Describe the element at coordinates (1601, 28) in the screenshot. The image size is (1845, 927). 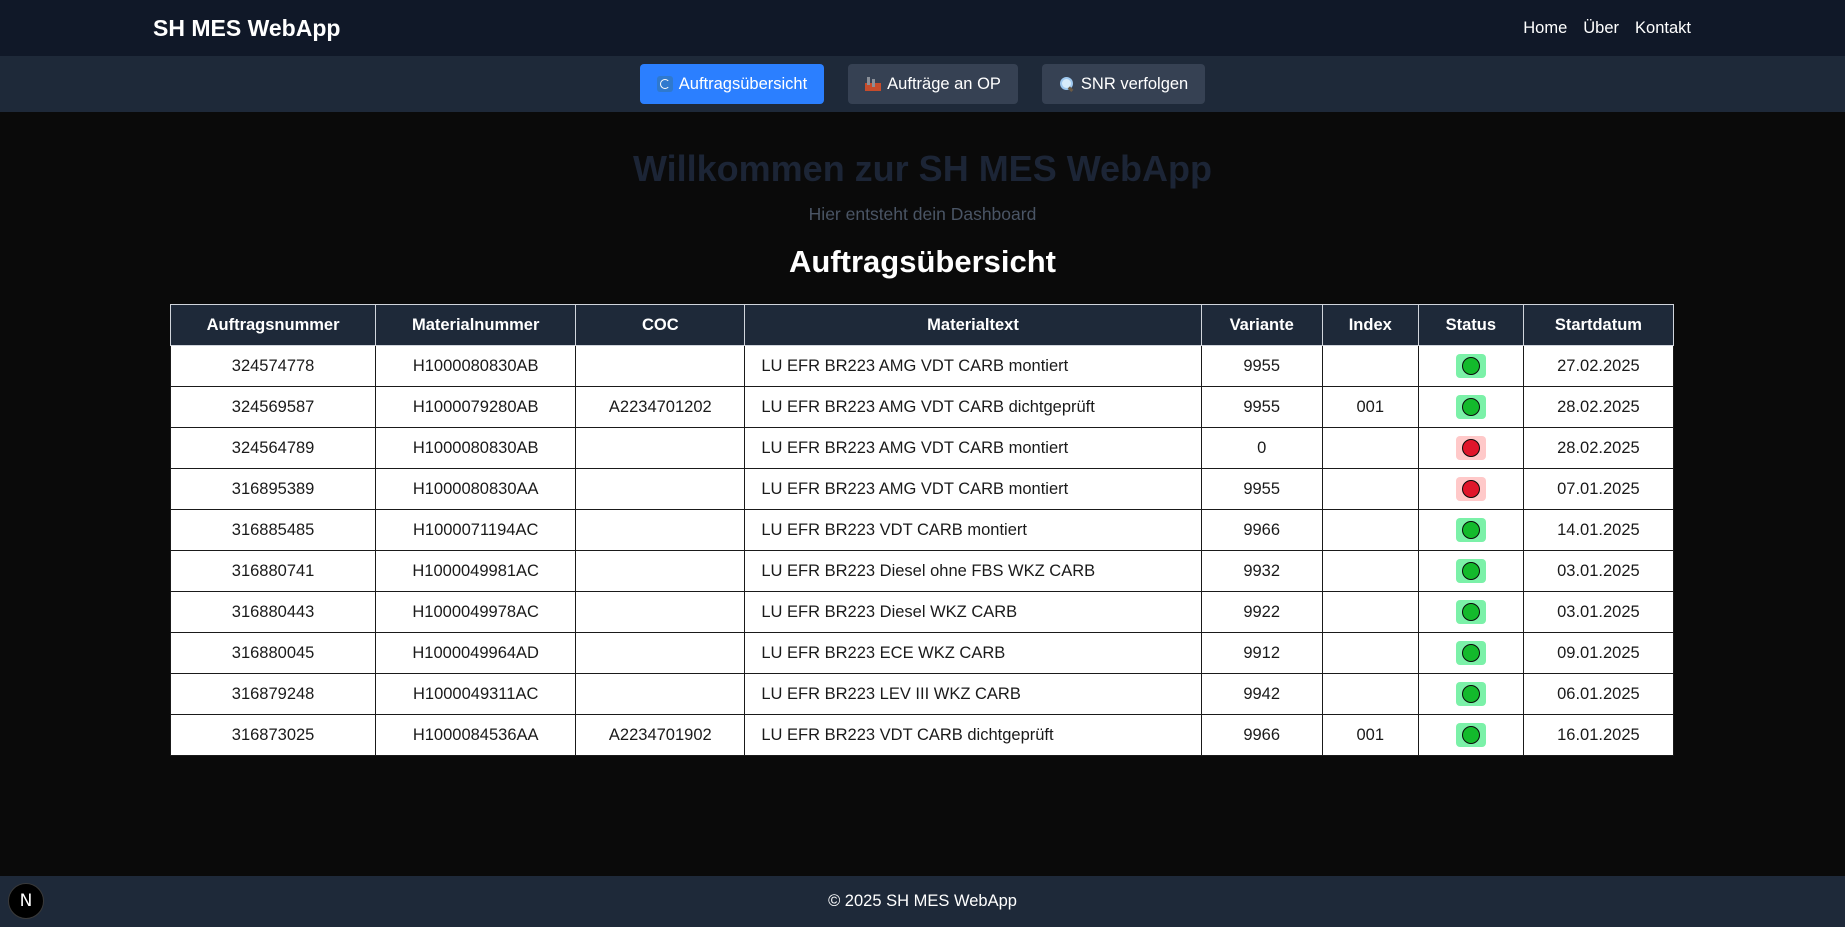
I see `nav-link-about: Über` at that location.